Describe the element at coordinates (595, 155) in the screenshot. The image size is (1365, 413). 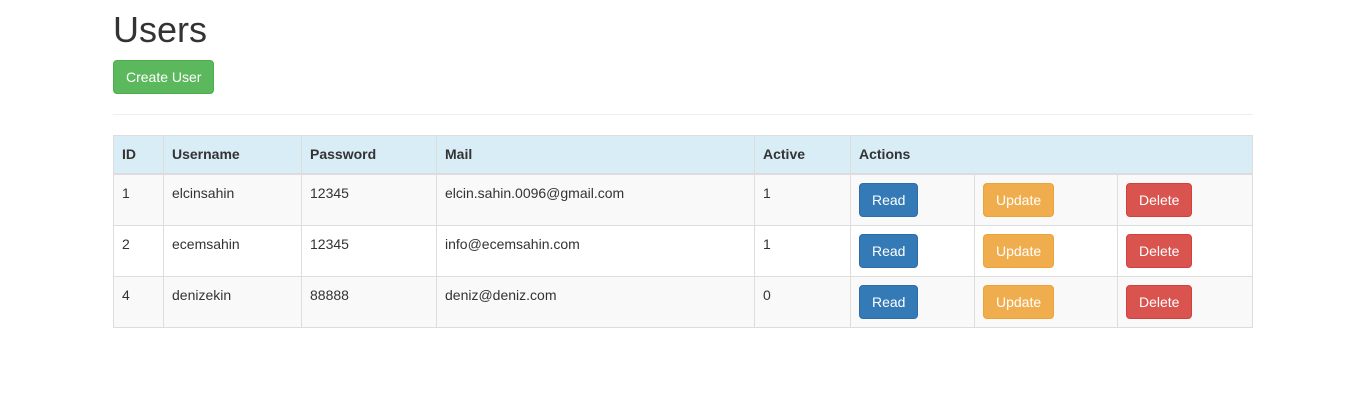
I see `header-mail: Mail` at that location.